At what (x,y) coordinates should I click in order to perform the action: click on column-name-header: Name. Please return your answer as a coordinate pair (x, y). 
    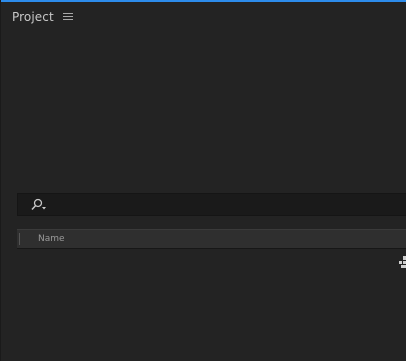
    Looking at the image, I should click on (51, 239).